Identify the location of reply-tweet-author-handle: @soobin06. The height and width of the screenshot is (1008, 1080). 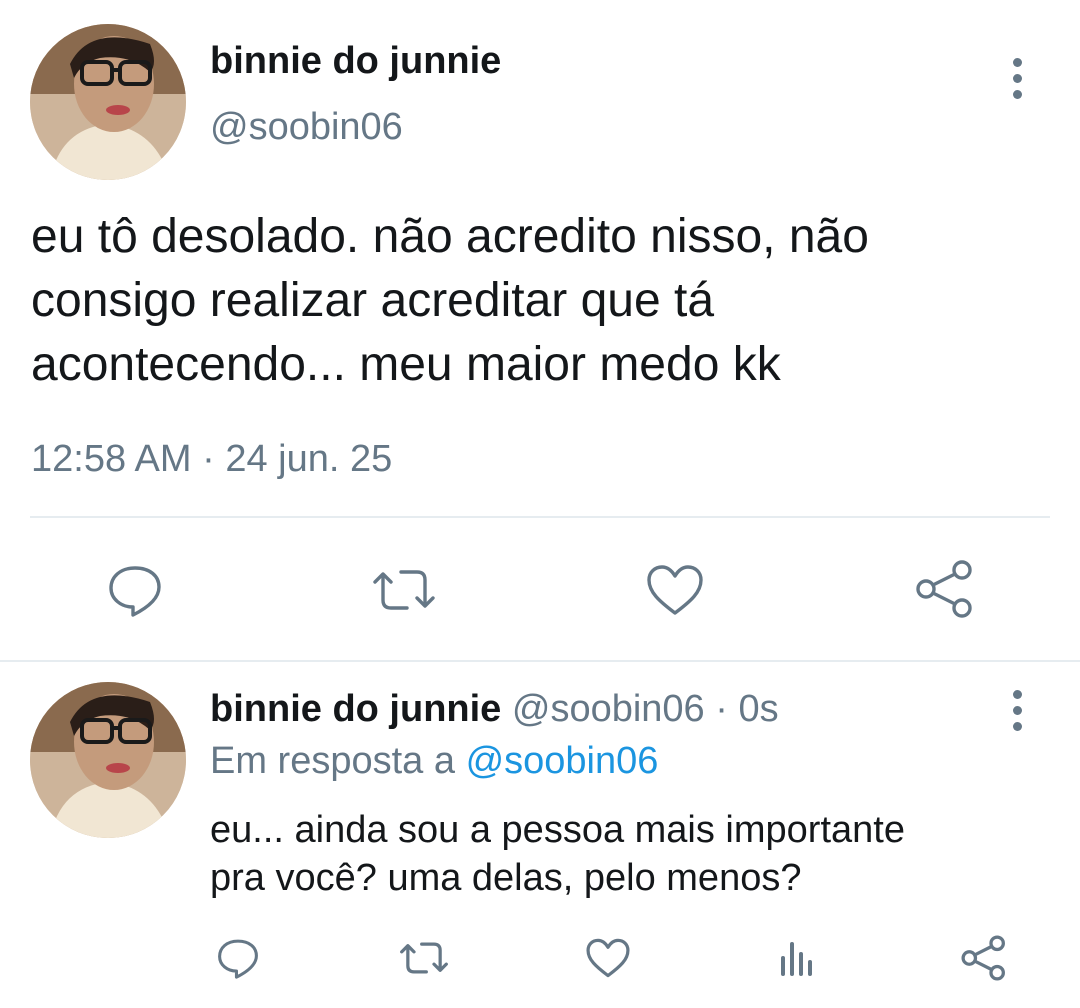
(608, 709).